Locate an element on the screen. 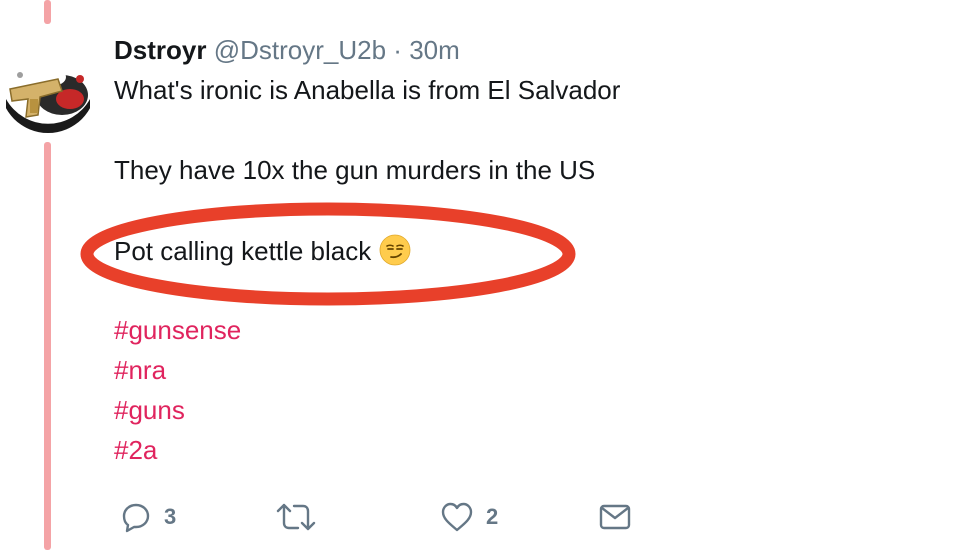 This screenshot has height=550, width=953. avatar-image is located at coordinates (48, 85).